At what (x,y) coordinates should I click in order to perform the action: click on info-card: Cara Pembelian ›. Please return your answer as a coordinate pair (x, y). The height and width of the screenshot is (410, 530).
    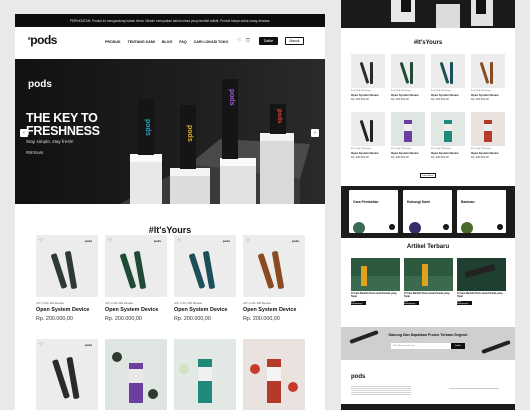
    Looking at the image, I should click on (373, 211).